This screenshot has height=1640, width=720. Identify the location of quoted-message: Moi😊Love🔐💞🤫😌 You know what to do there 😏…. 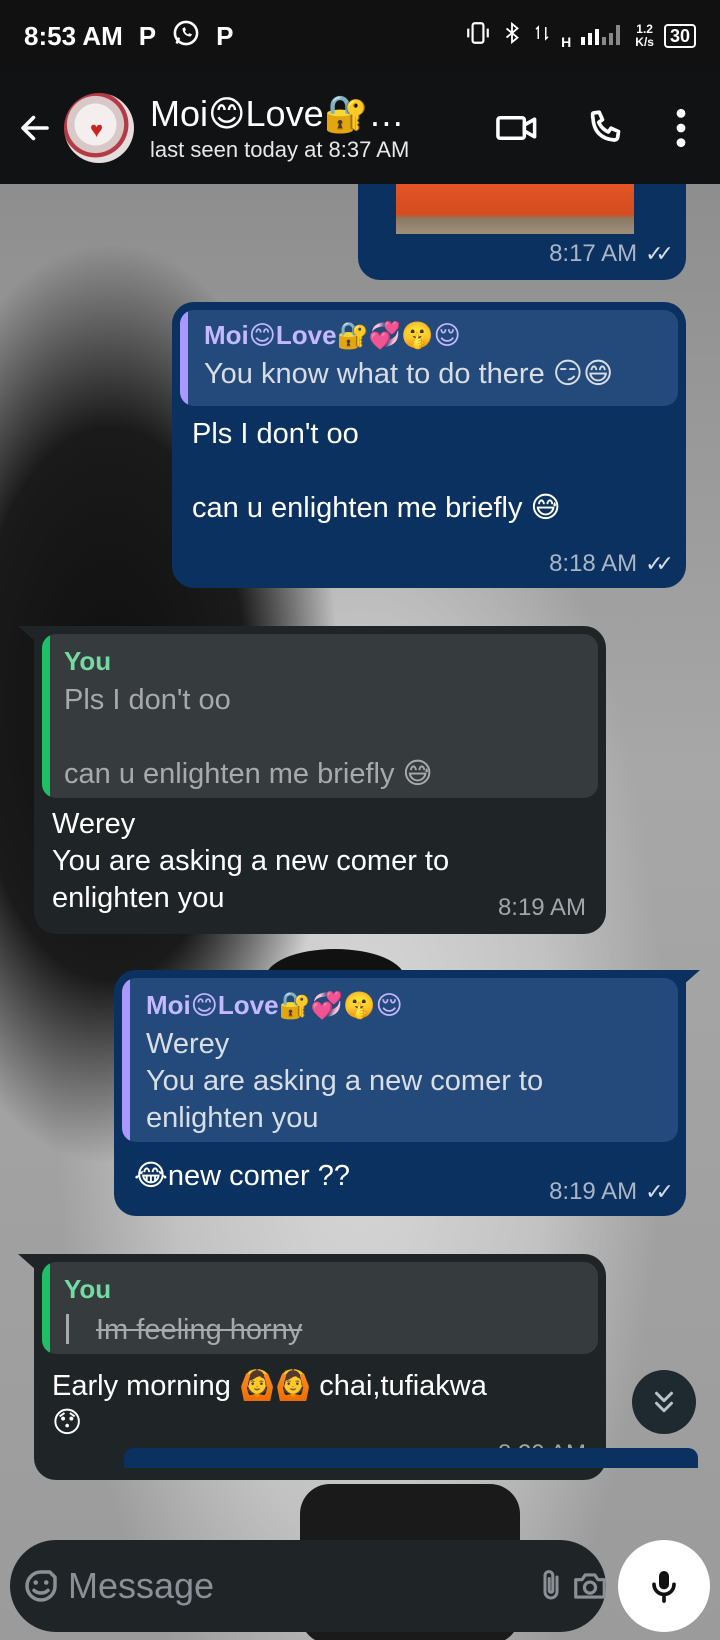
(429, 358).